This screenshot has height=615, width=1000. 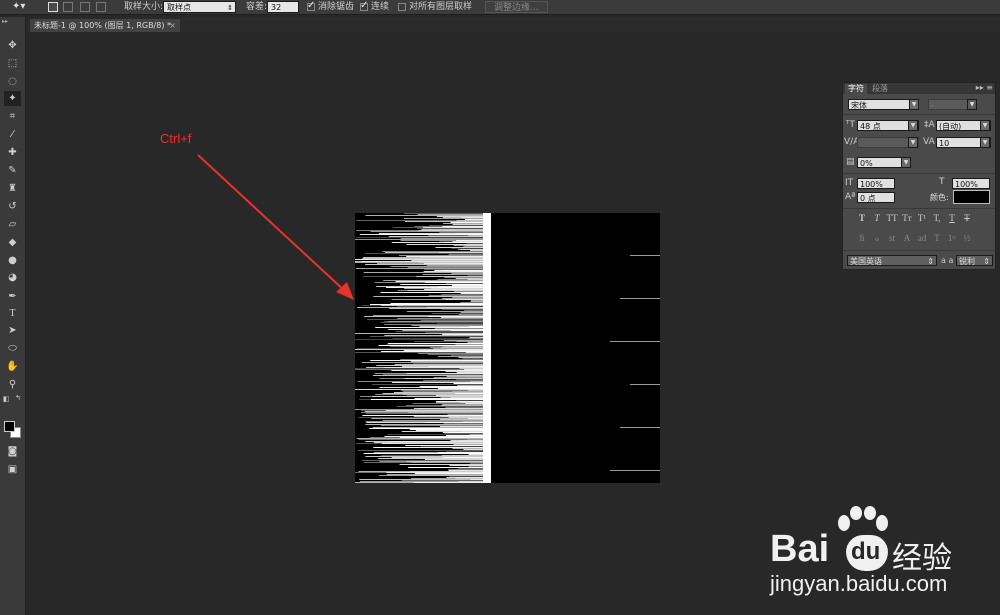 I want to click on color-label: 颜色:, so click(x=939, y=197).